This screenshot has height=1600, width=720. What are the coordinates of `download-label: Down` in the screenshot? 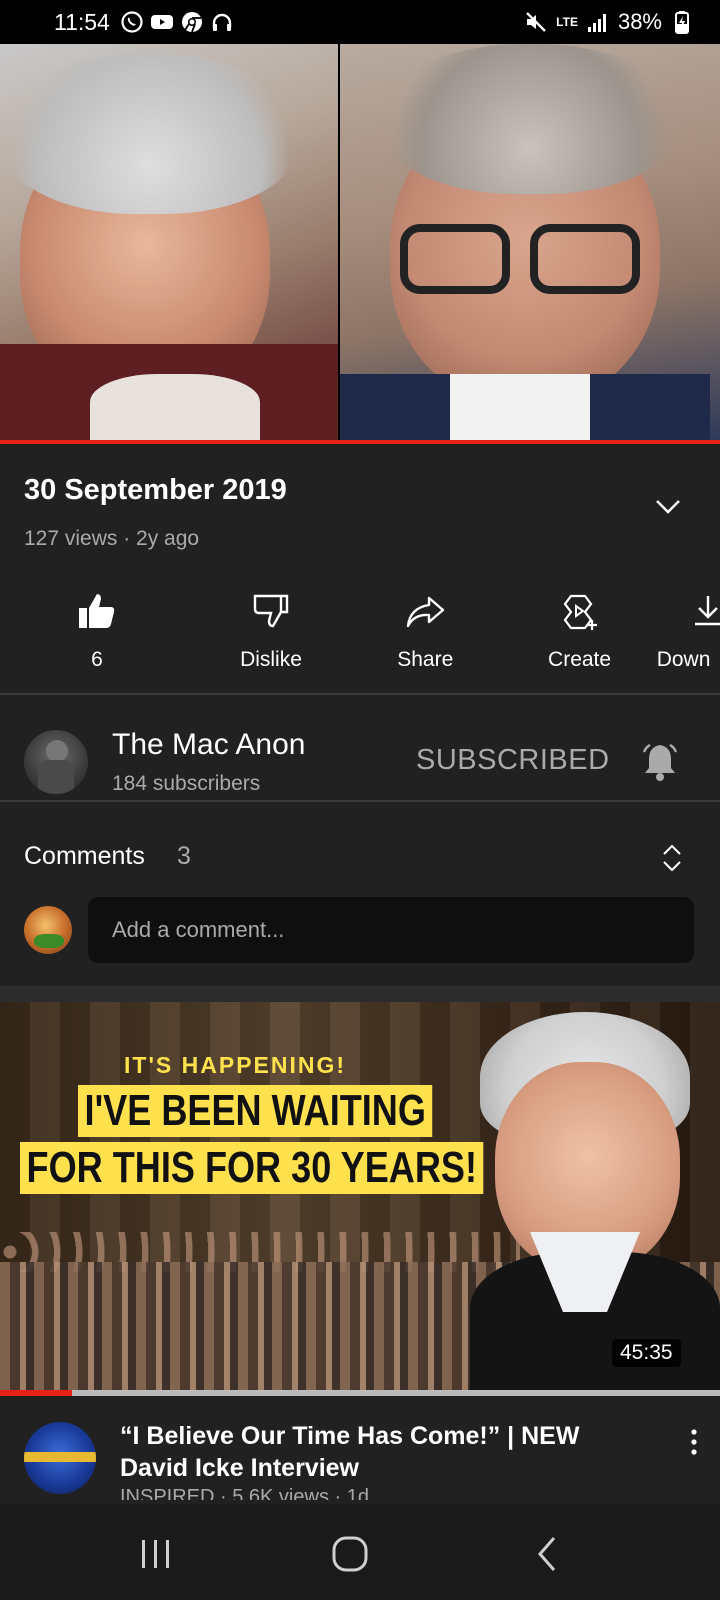 It's located at (683, 659).